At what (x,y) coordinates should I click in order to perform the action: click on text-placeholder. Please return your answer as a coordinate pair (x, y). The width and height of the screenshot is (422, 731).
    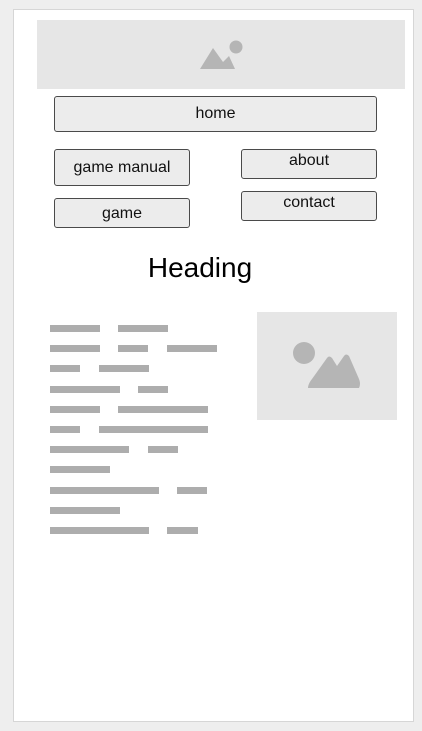
    Looking at the image, I should click on (137, 436).